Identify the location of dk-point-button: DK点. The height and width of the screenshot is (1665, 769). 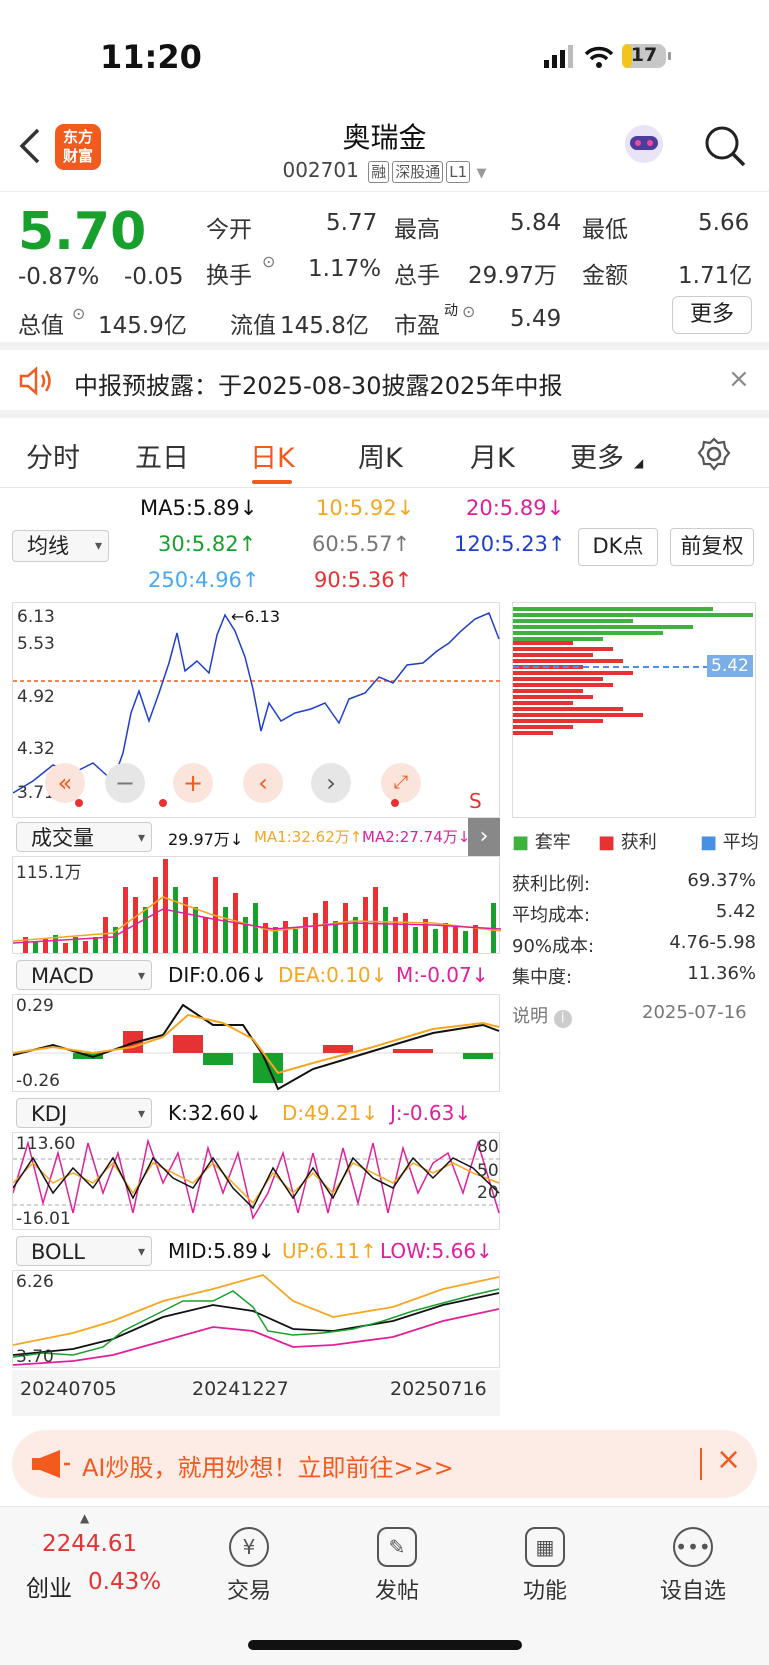
(618, 547).